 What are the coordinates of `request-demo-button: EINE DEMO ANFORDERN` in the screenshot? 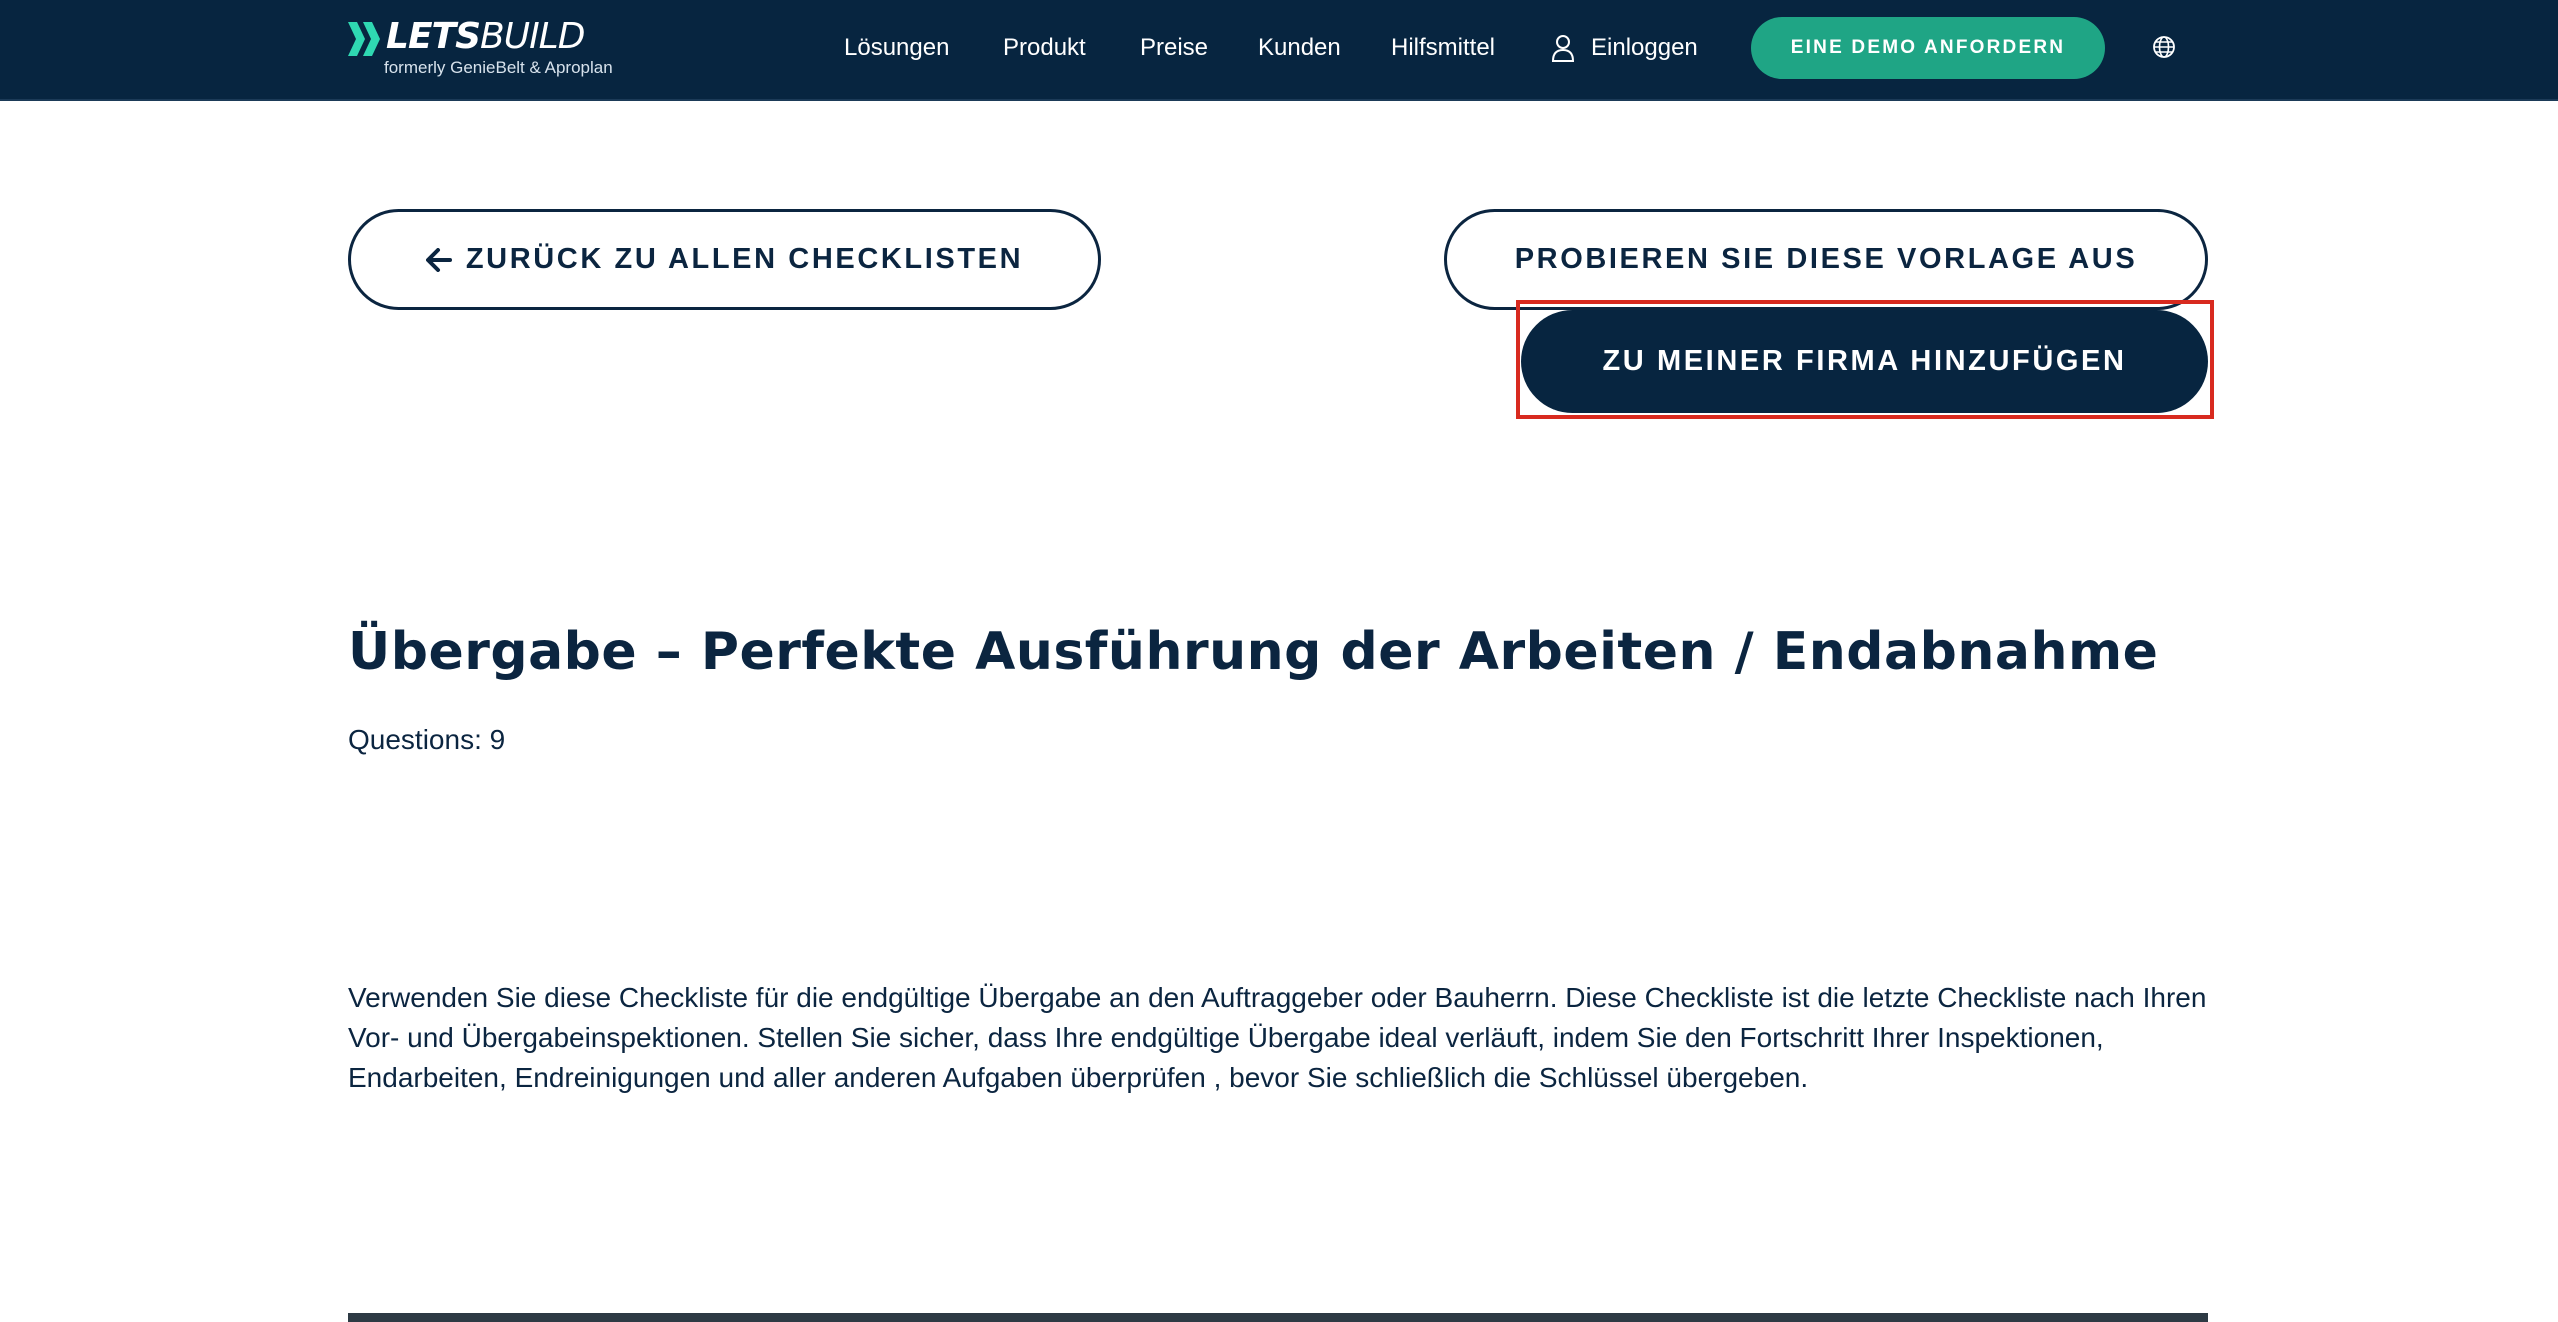 It's located at (1928, 48).